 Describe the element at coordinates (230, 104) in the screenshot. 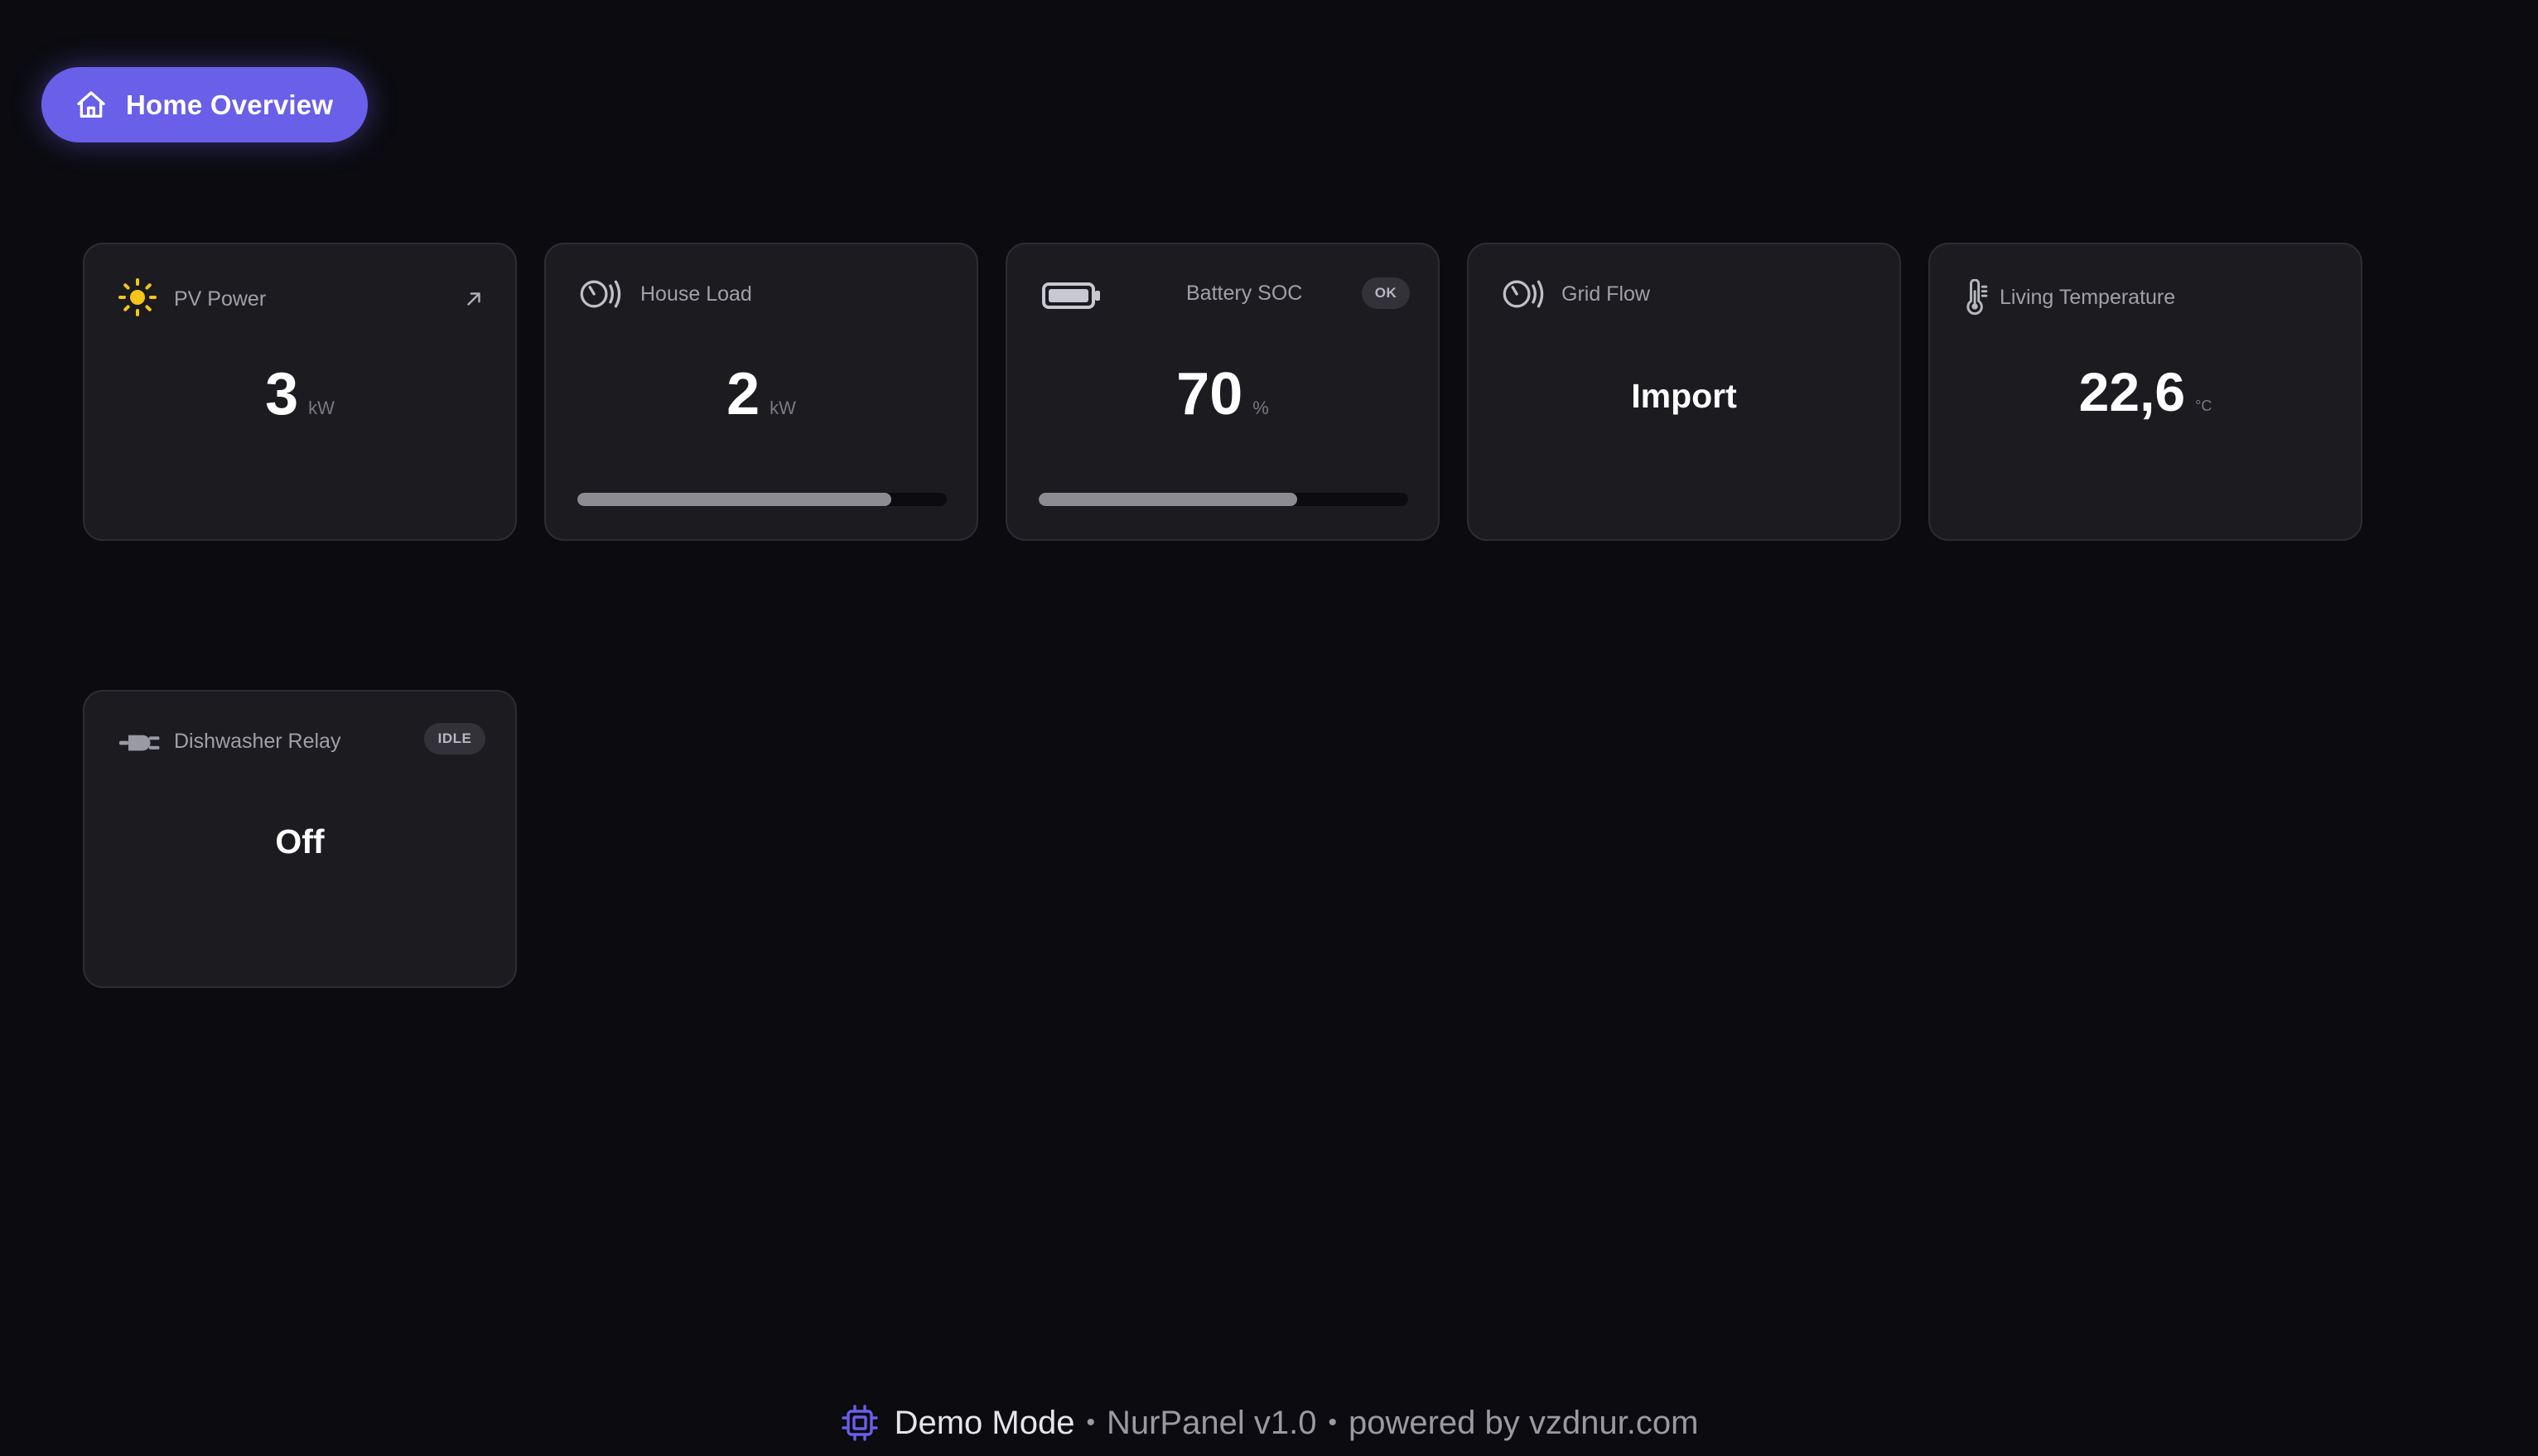

I see `home-overview-label: Home Overview` at that location.